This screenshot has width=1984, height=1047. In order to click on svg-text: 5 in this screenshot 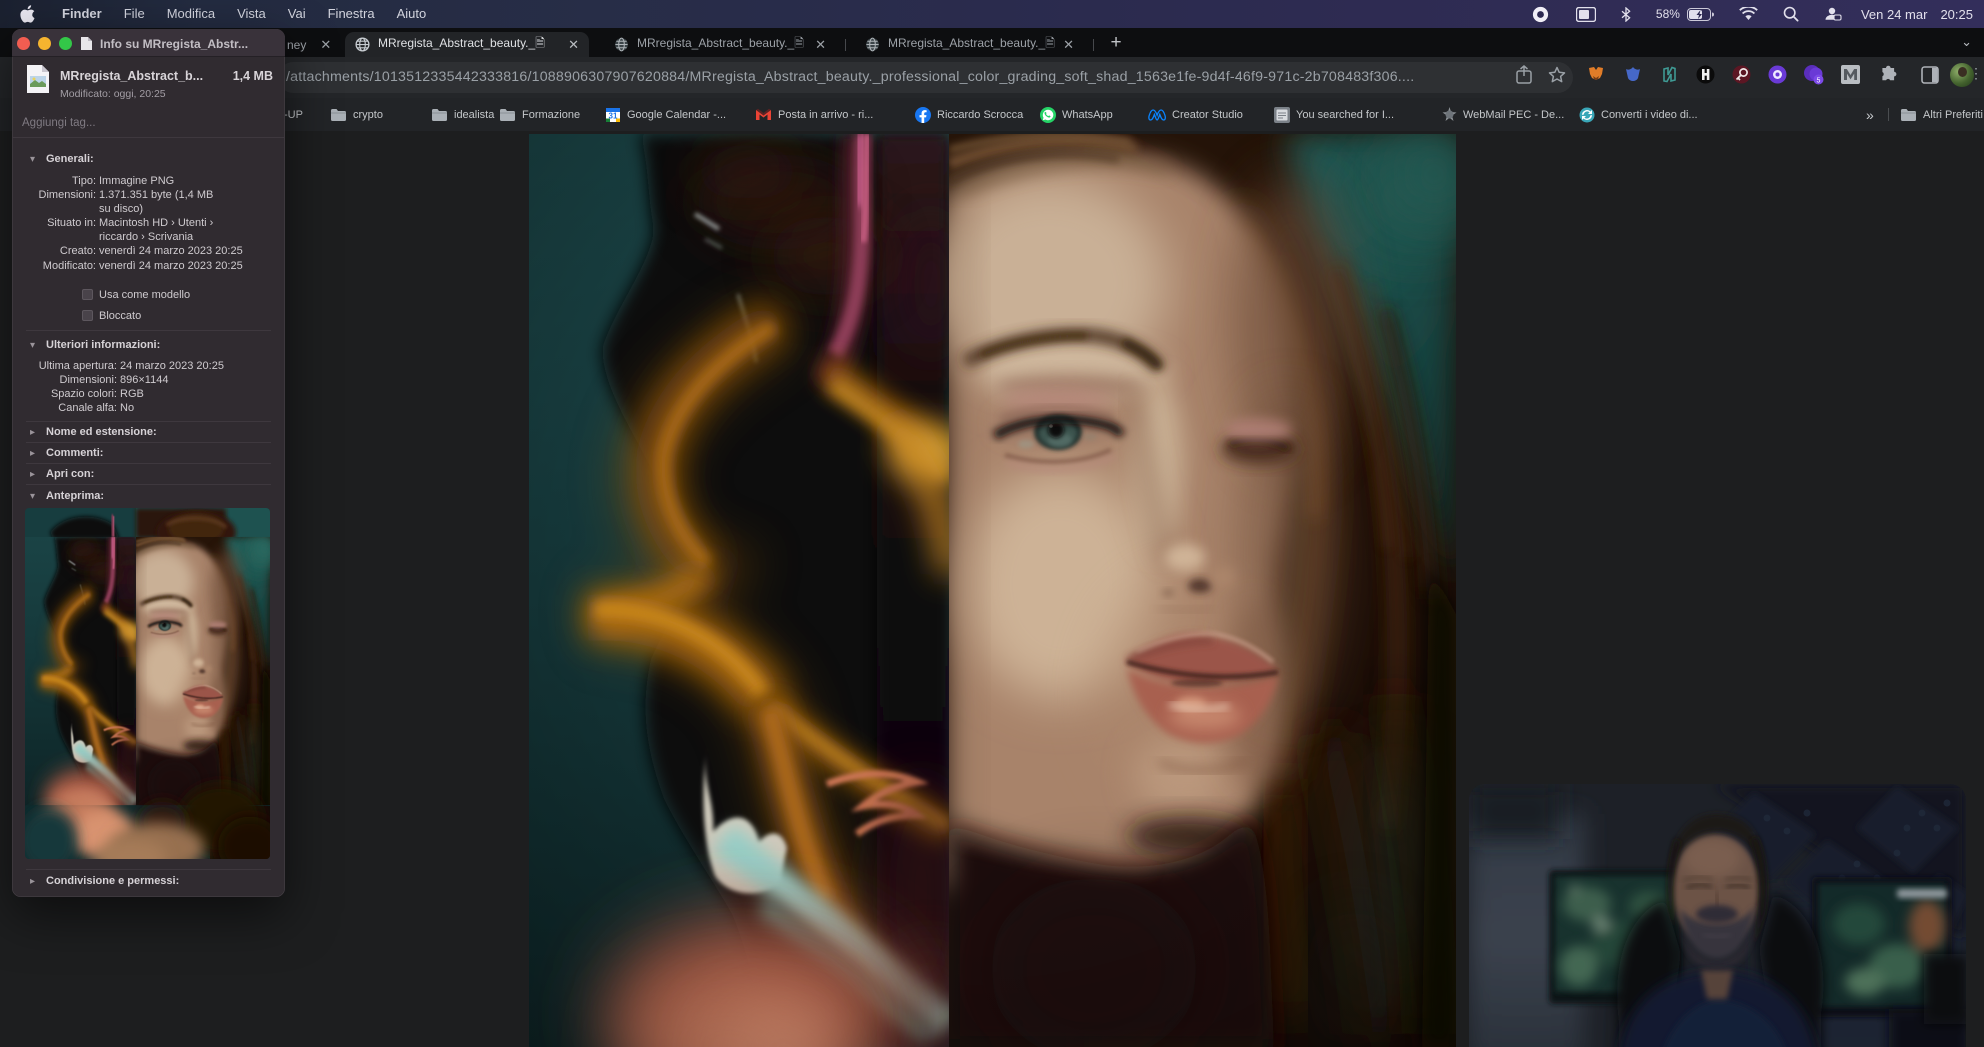, I will do `click(1819, 81)`.